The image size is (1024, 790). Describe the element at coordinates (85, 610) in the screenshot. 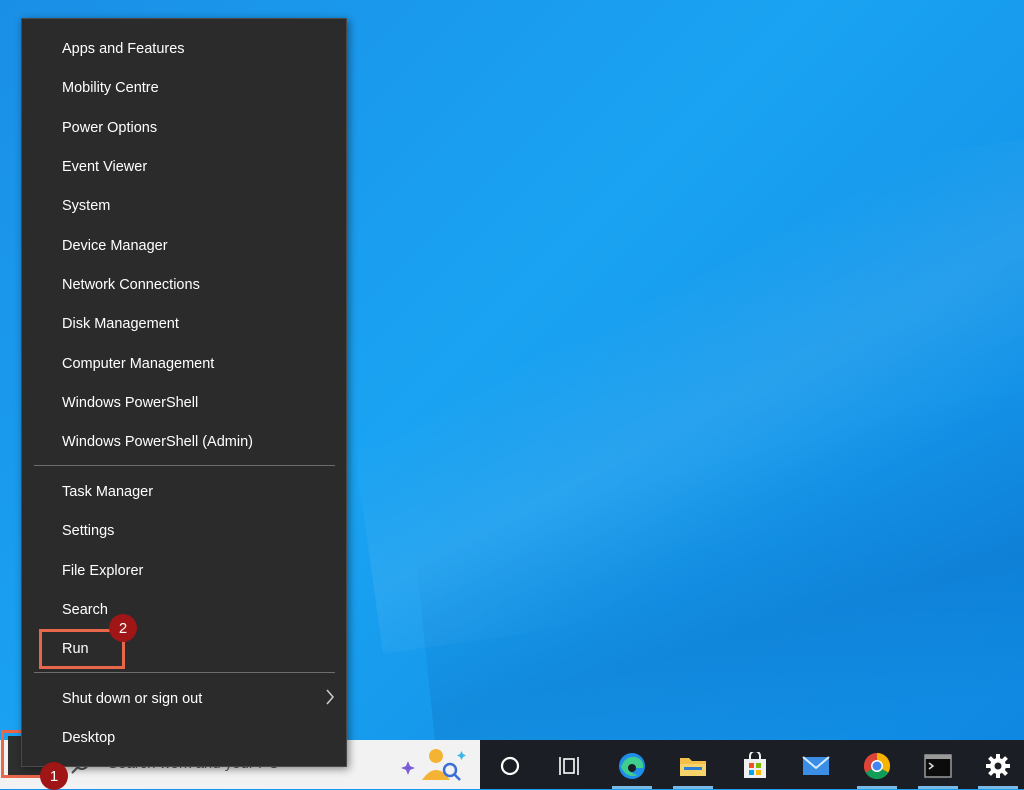

I see `menu-item-search: Search` at that location.